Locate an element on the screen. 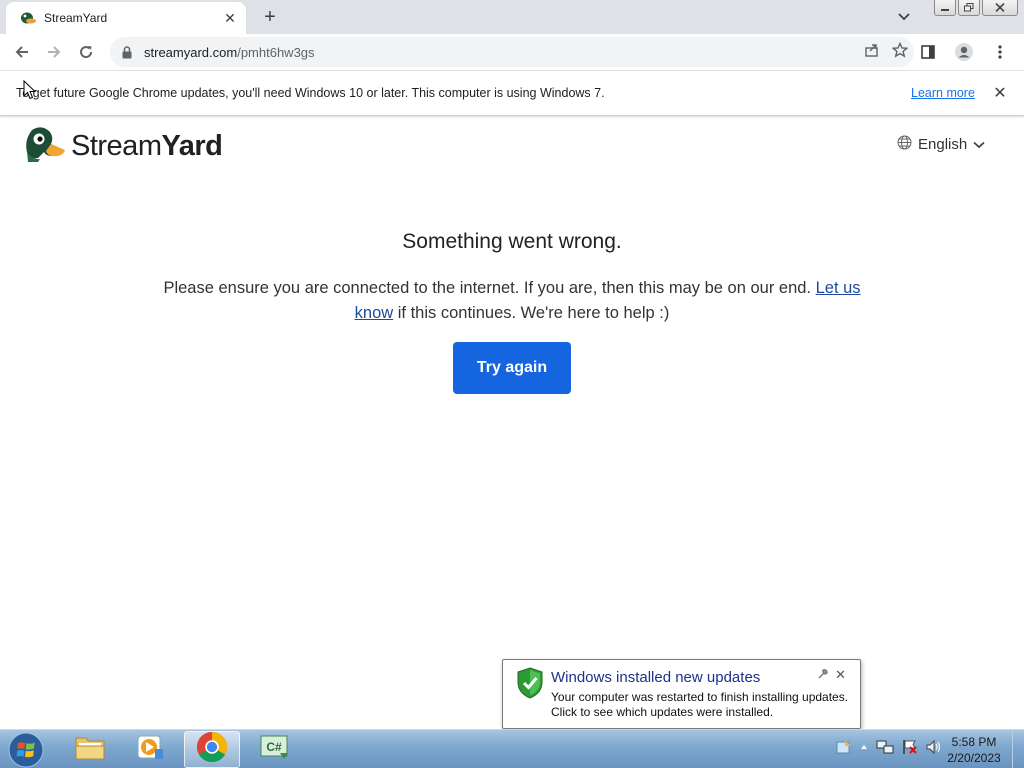 This screenshot has width=1024, height=768. restore-button is located at coordinates (969, 8).